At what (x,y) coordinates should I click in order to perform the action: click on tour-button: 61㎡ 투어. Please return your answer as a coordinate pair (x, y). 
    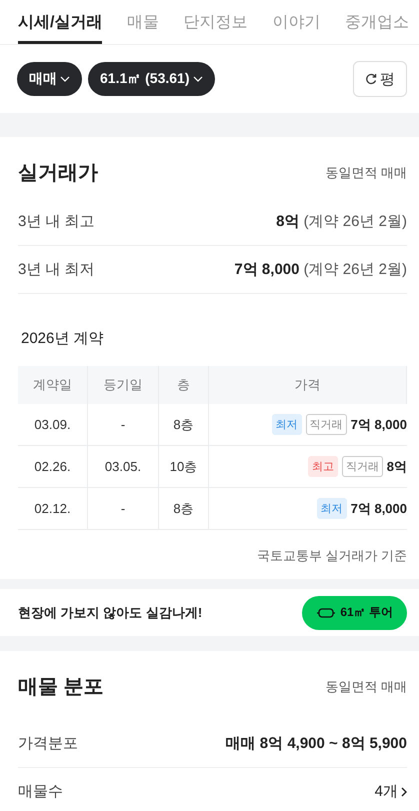
    Looking at the image, I should click on (354, 613).